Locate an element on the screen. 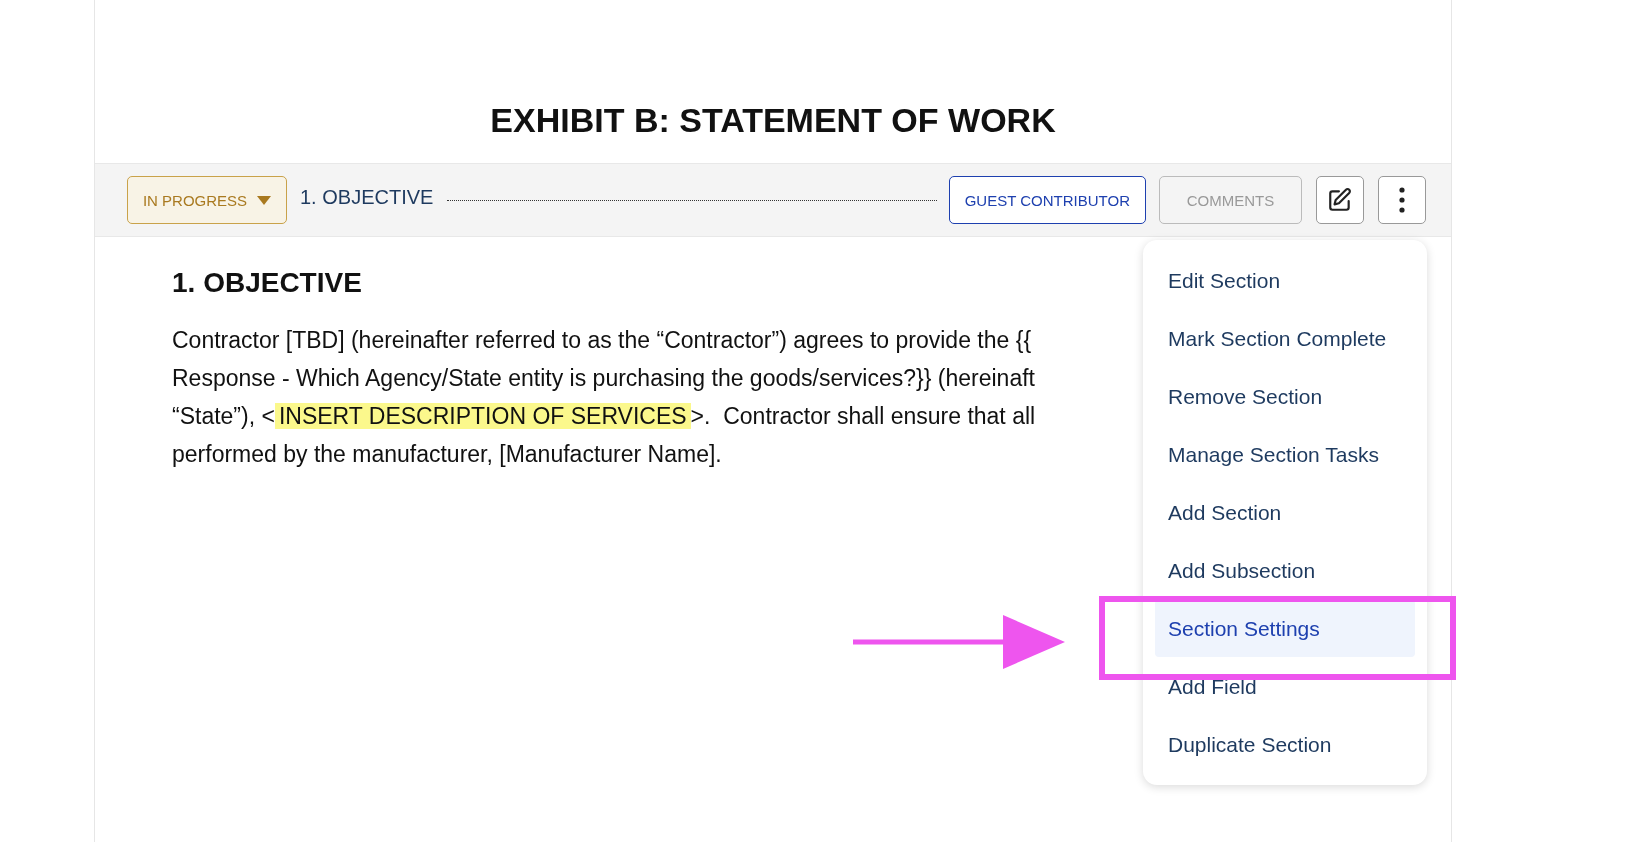 The height and width of the screenshot is (842, 1636). paragraph-text: >. Contractor shall ensure that all is located at coordinates (863, 416).